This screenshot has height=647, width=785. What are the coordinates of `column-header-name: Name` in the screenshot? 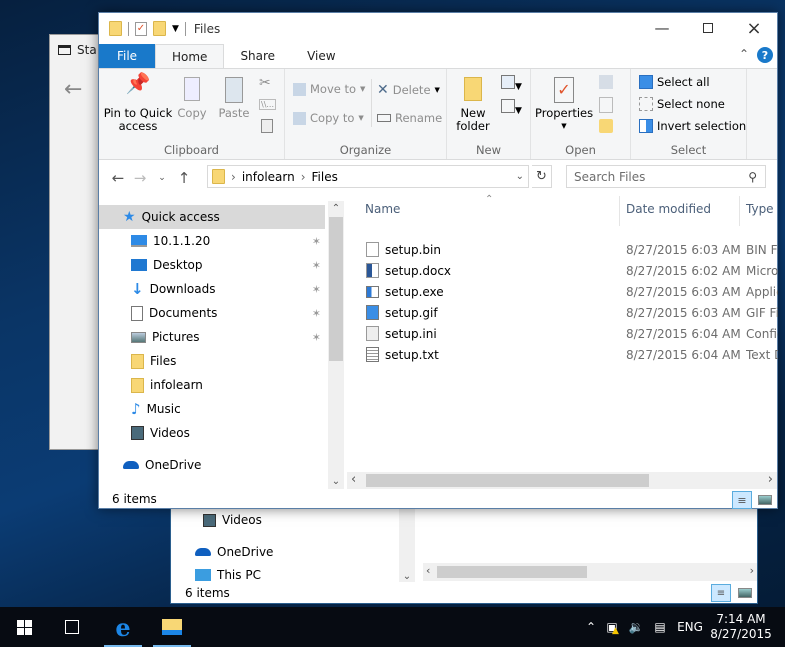 It's located at (382, 209).